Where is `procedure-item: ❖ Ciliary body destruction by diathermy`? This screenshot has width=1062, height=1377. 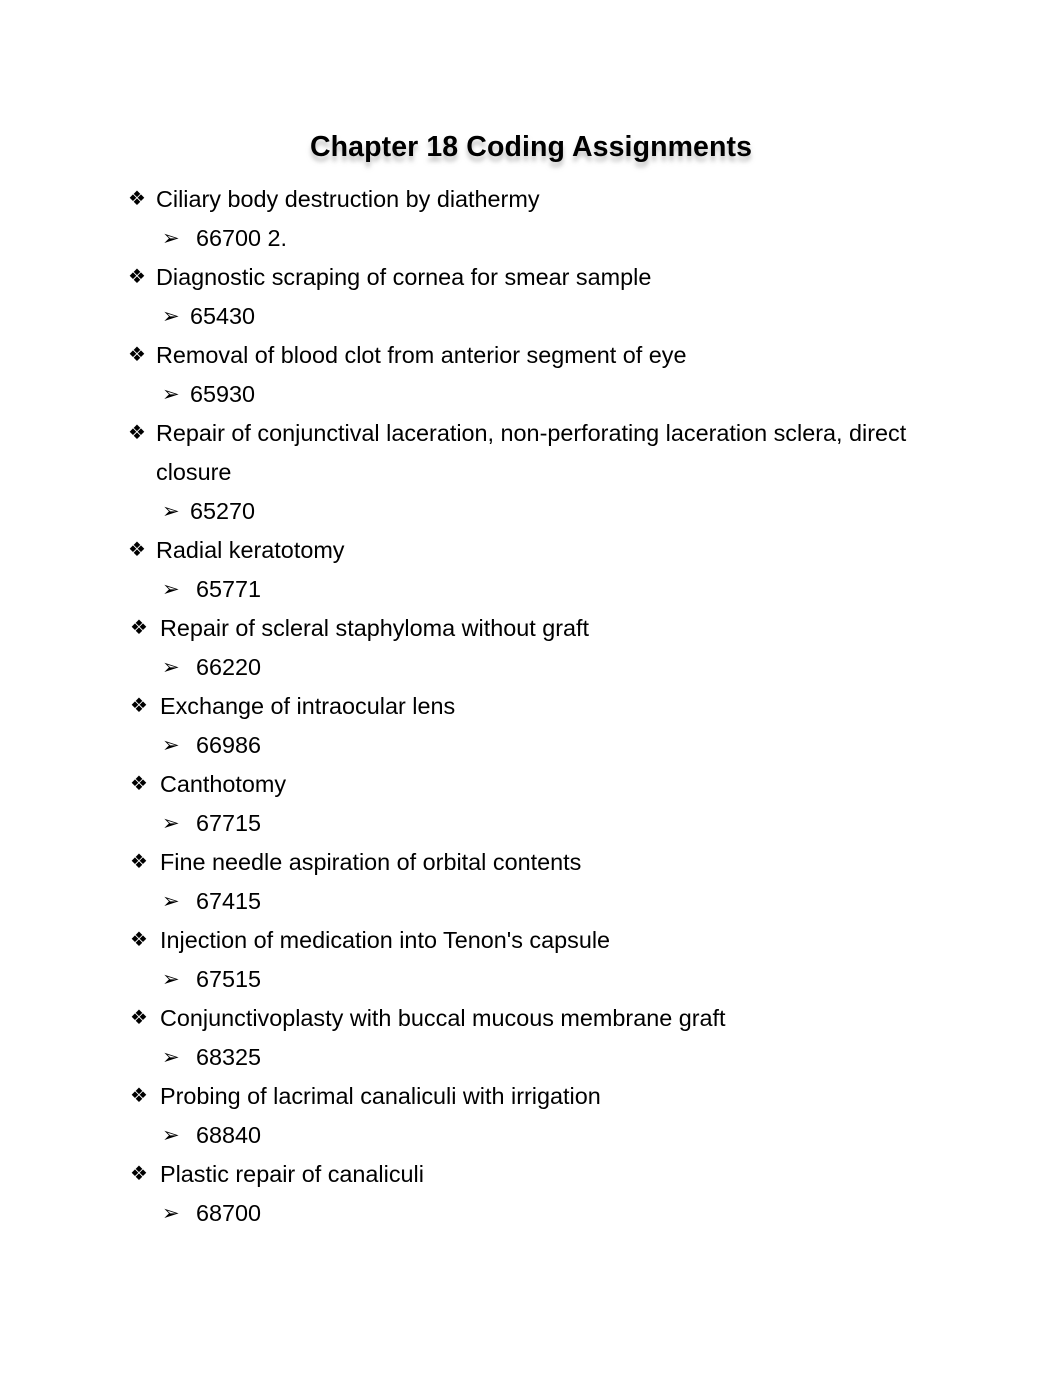 procedure-item: ❖ Ciliary body destruction by diathermy is located at coordinates (531, 199).